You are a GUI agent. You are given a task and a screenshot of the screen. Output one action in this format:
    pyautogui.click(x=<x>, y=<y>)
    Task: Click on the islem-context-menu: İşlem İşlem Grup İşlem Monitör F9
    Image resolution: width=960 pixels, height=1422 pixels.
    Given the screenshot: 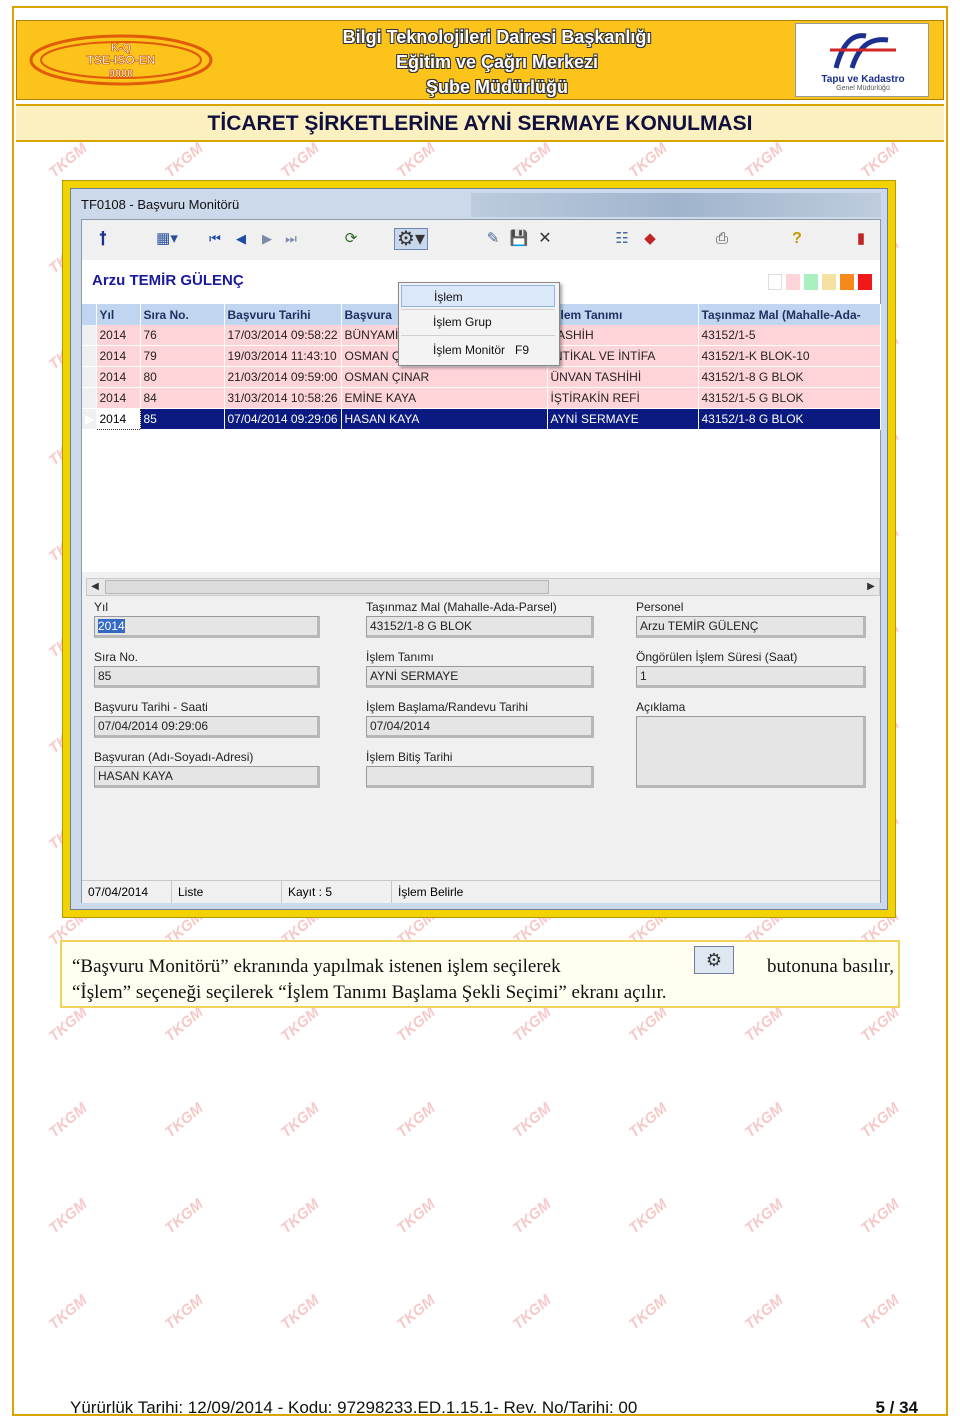 What is the action you would take?
    pyautogui.click(x=479, y=324)
    